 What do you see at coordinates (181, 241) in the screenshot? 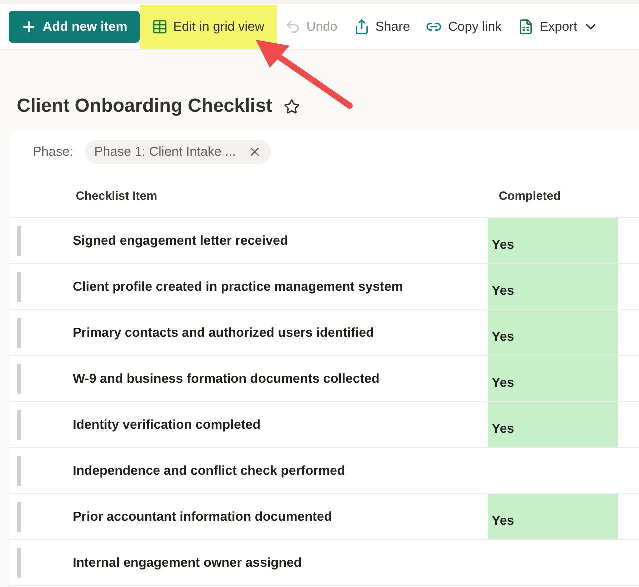
I see `table-cell-text: Signed engagement letter received` at bounding box center [181, 241].